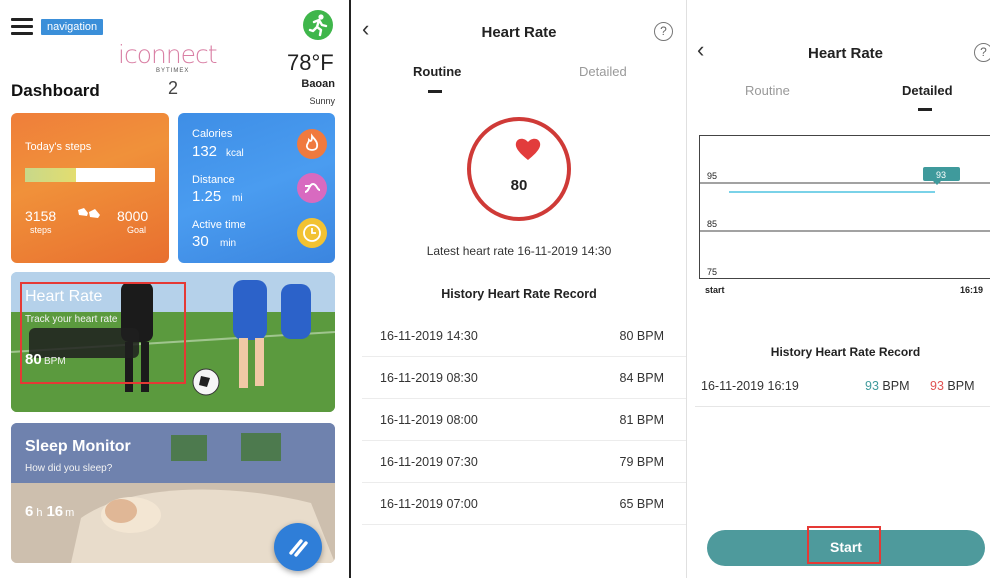 The image size is (990, 578). I want to click on record-date: 16-11-2019 08:00, so click(429, 420).